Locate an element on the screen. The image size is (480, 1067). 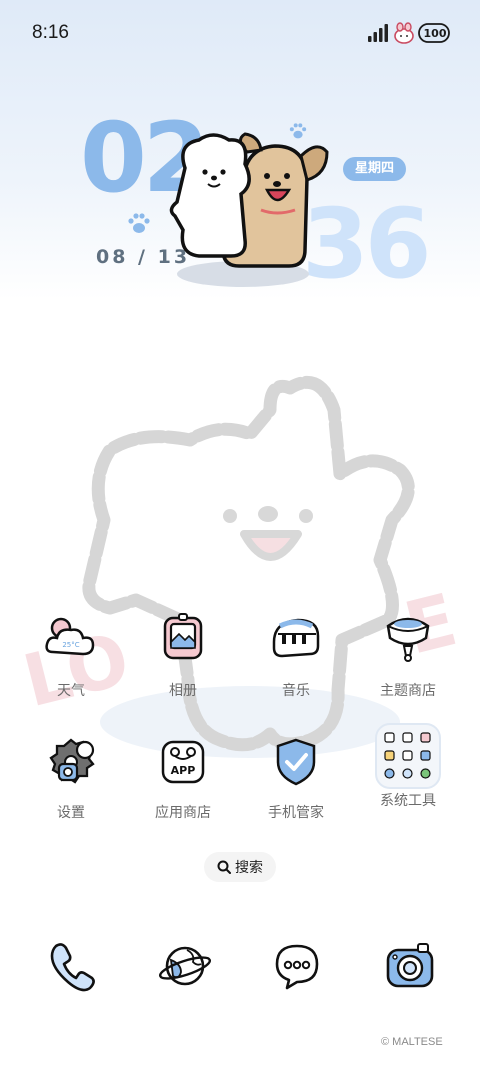
app-theme-store: 主题商店 is located at coordinates (408, 656).